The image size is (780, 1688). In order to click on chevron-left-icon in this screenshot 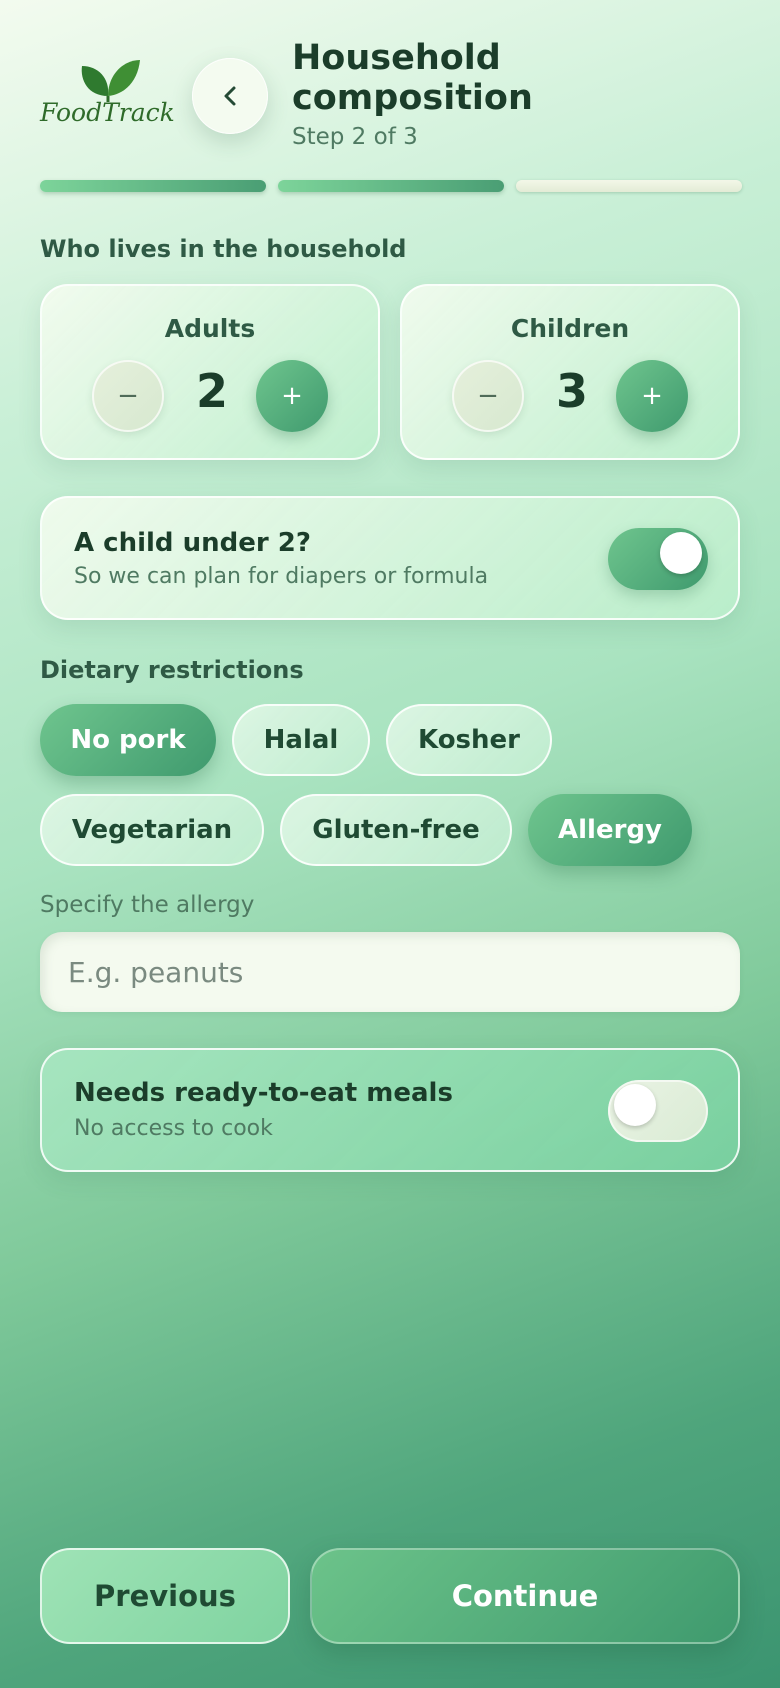, I will do `click(230, 96)`.